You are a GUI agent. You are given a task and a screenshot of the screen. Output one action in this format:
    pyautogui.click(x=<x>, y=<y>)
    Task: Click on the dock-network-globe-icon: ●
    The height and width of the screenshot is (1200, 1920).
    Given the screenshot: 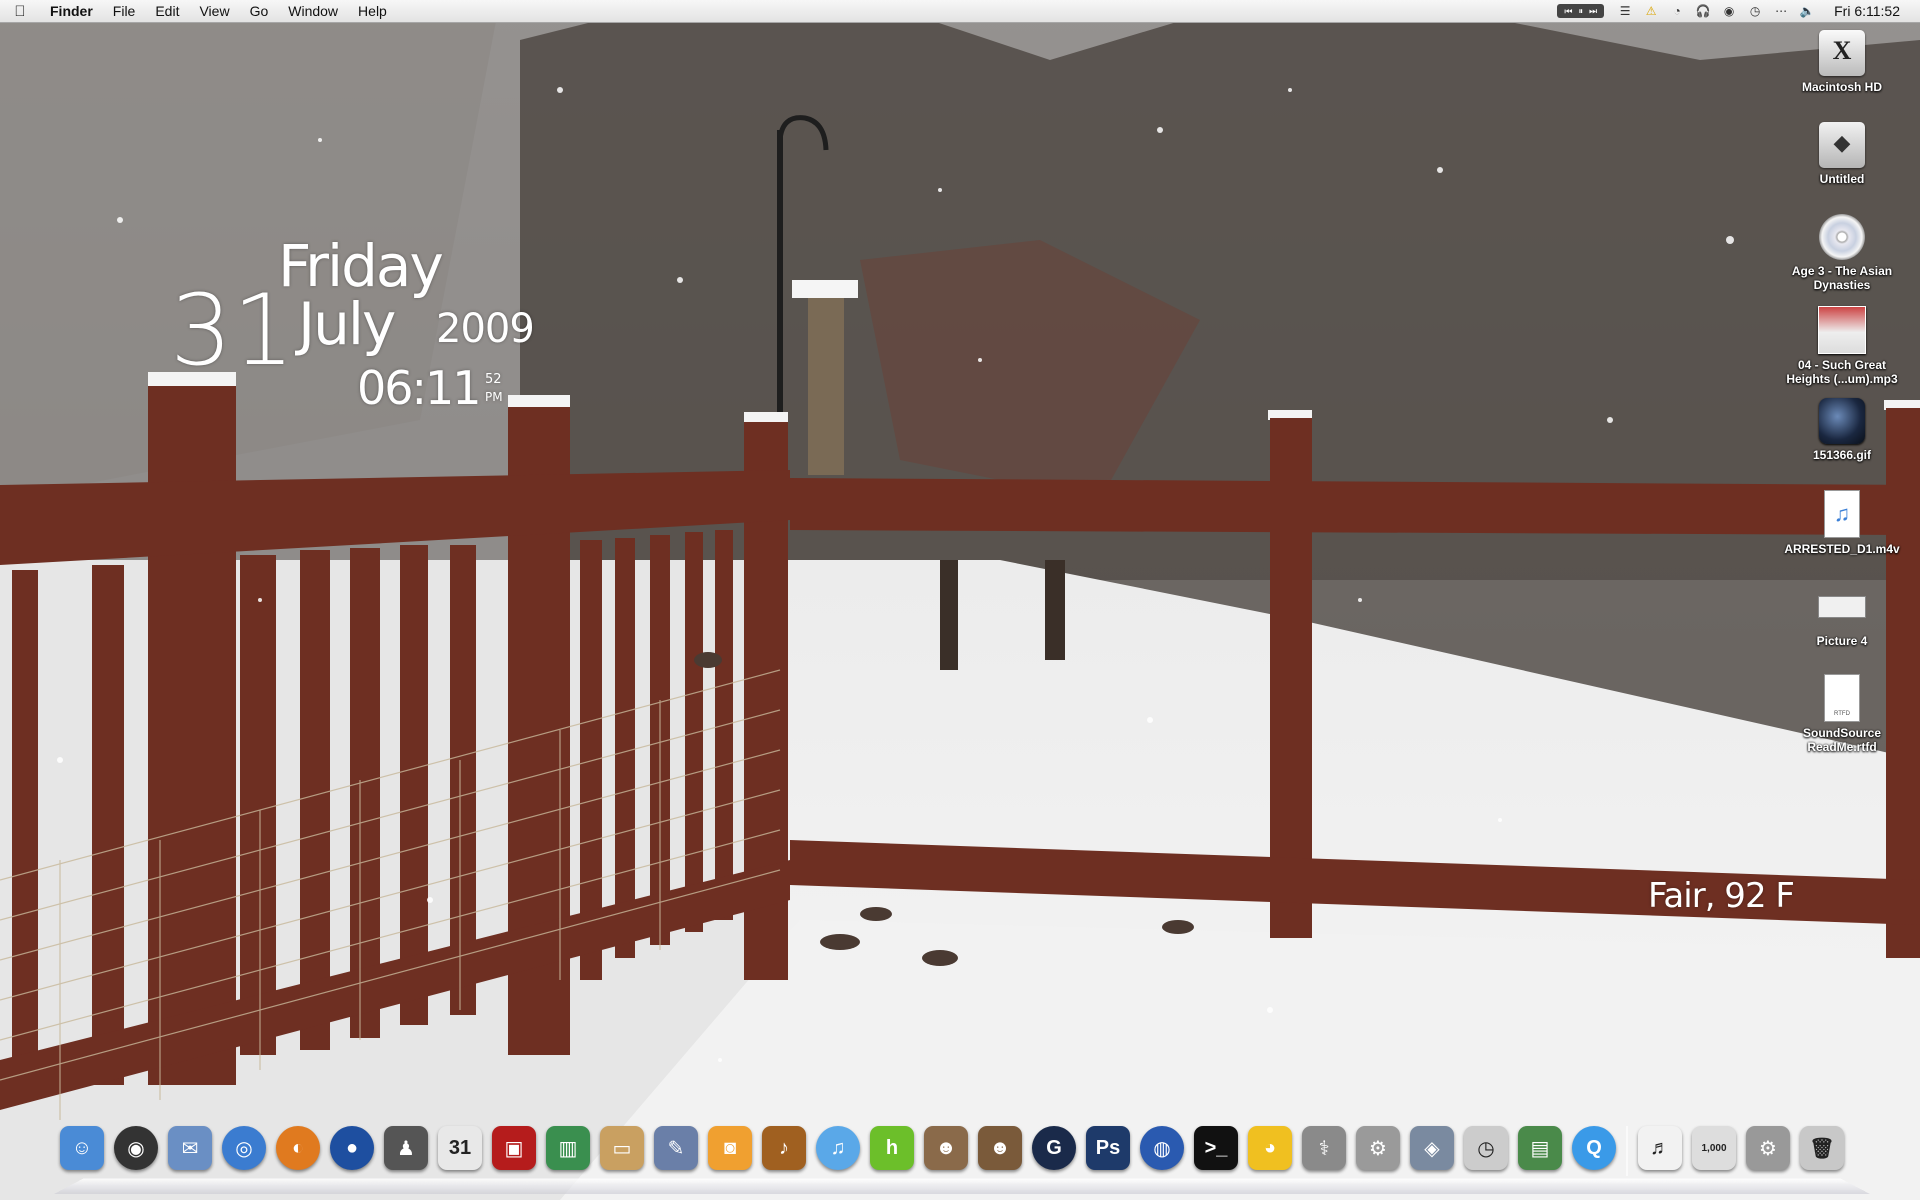 What is the action you would take?
    pyautogui.click(x=352, y=1148)
    